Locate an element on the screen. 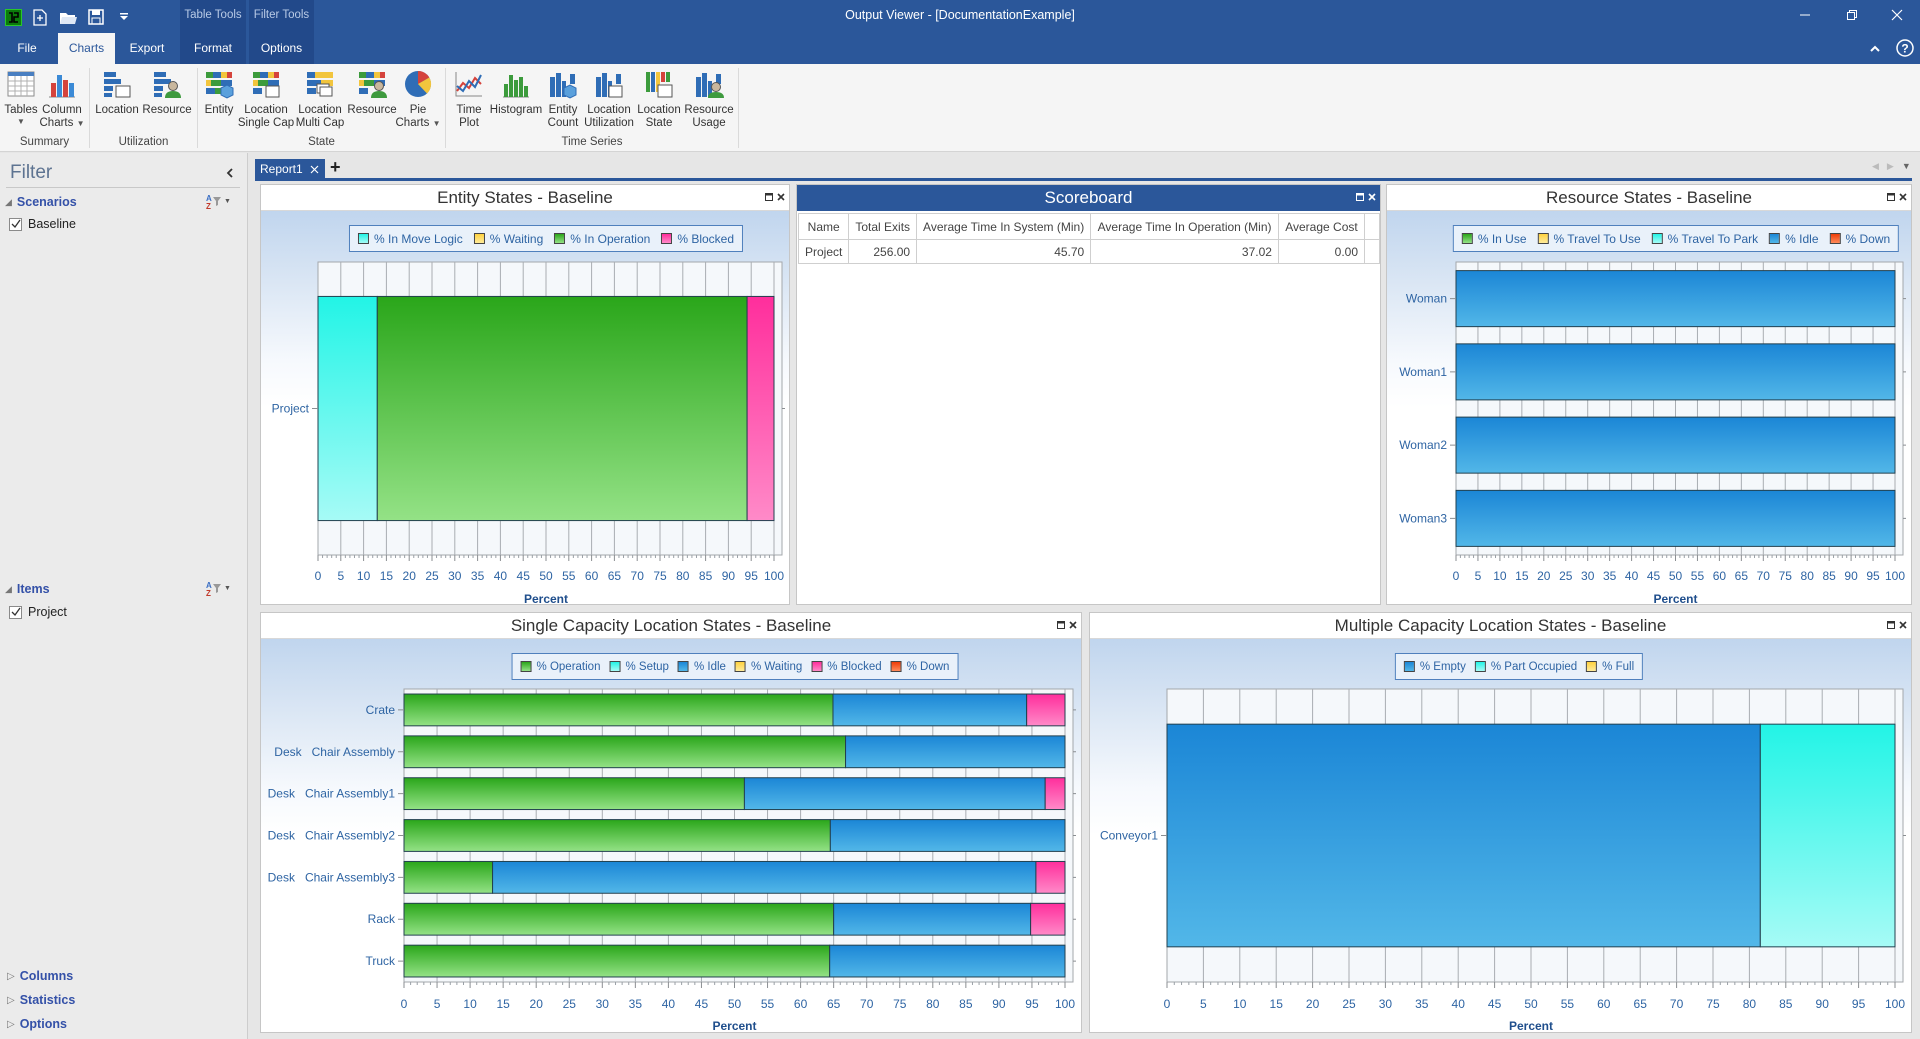  legend-label: % Travel To Park is located at coordinates (1713, 238).